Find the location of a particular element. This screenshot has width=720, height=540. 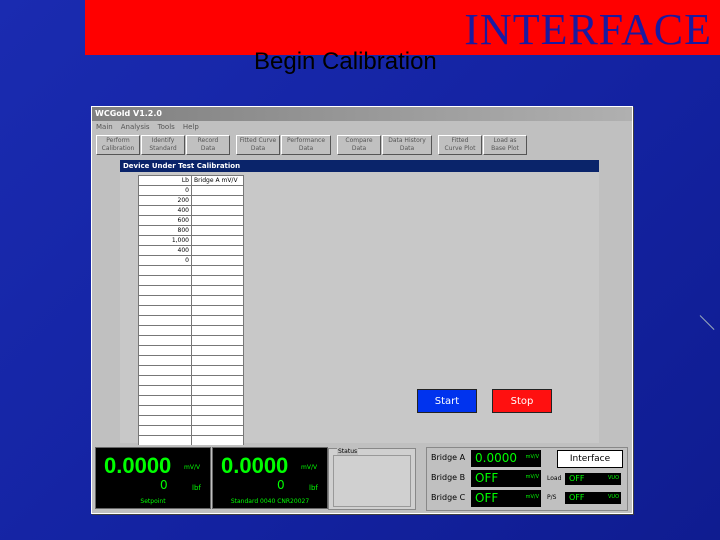

fitted-curve-plot-button: Fitted Curve Plot is located at coordinates (460, 145).